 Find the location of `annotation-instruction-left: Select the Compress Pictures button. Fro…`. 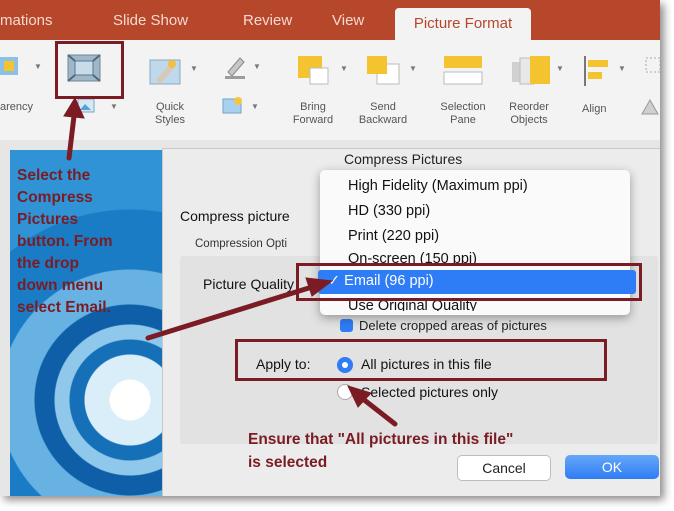

annotation-instruction-left: Select the Compress Pictures button. Fro… is located at coordinates (65, 241).